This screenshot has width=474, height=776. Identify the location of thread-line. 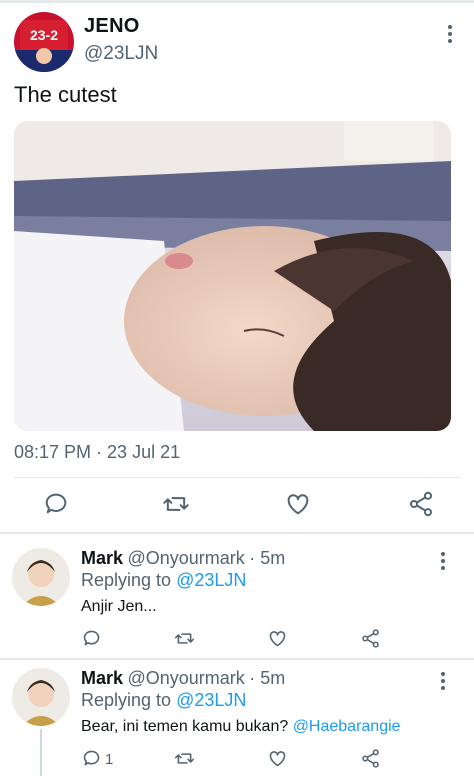
(41, 752).